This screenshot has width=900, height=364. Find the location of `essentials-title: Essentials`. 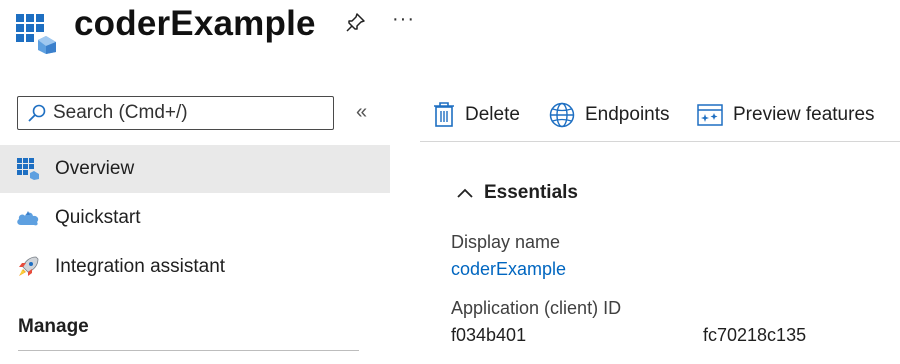

essentials-title: Essentials is located at coordinates (531, 192).